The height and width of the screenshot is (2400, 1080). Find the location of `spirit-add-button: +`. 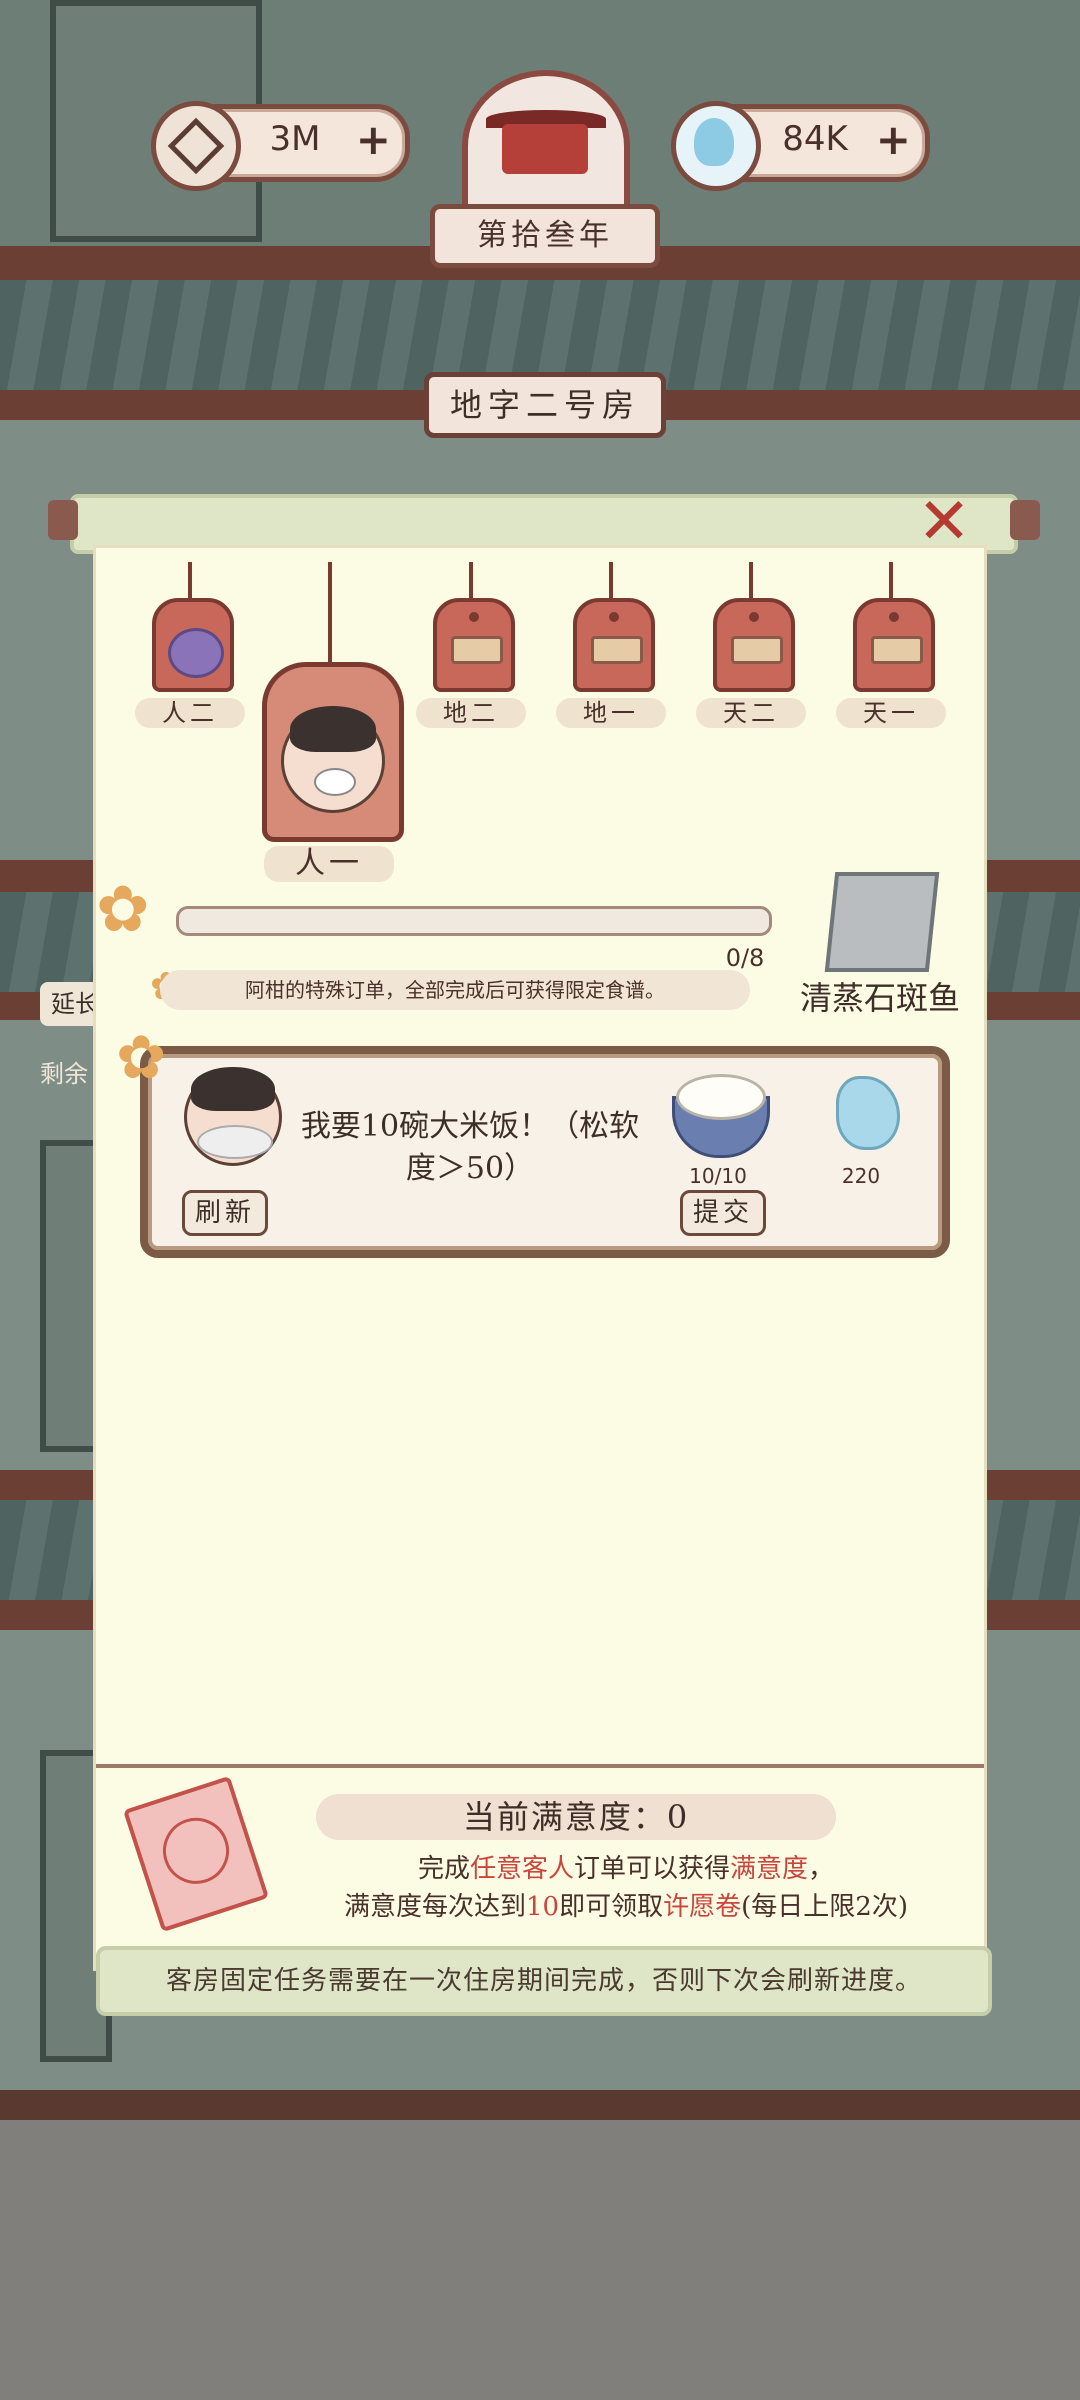

spirit-add-button: + is located at coordinates (893, 140).